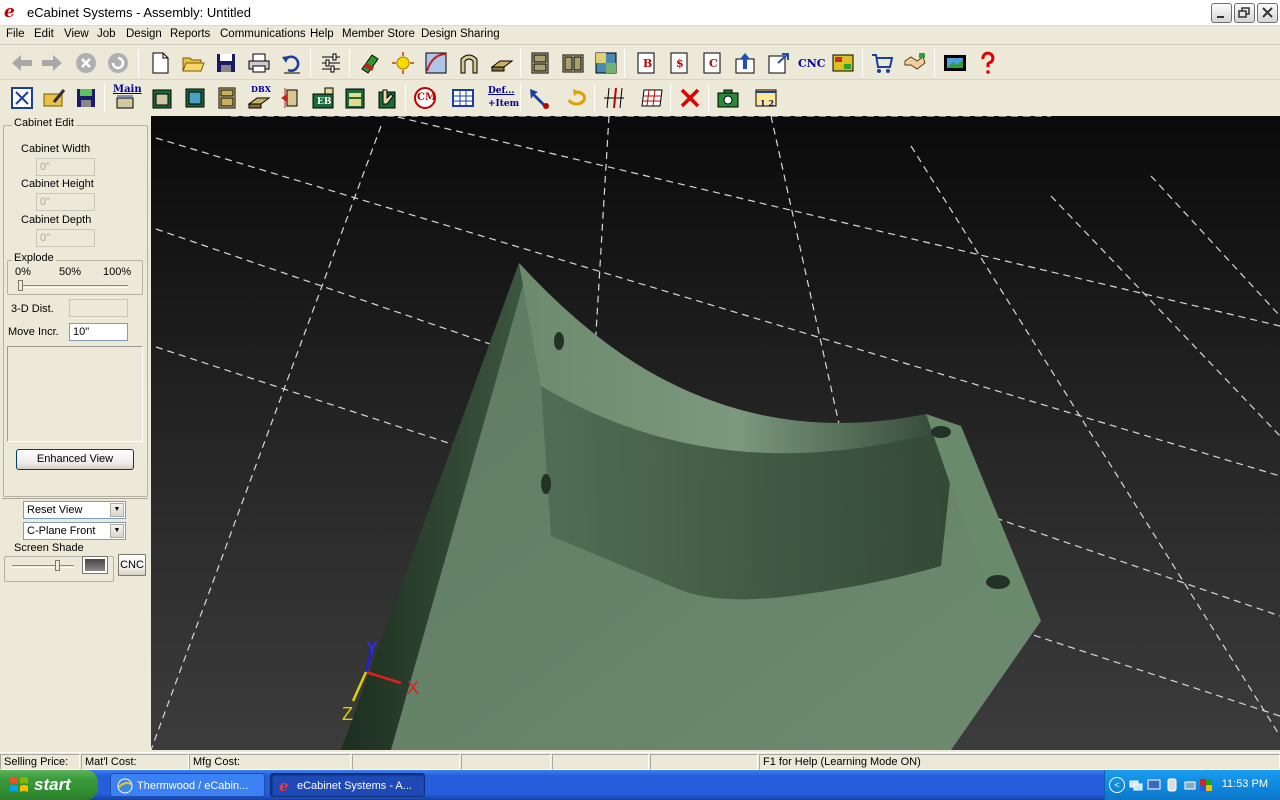 This screenshot has height=800, width=1280. What do you see at coordinates (679, 63) in the screenshot?
I see `price-report-button: $` at bounding box center [679, 63].